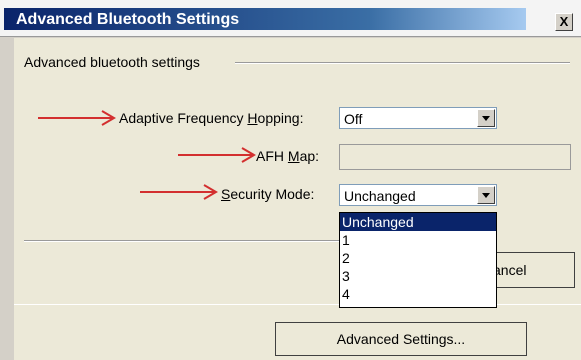 This screenshot has width=581, height=360. What do you see at coordinates (182, 241) in the screenshot?
I see `separator` at bounding box center [182, 241].